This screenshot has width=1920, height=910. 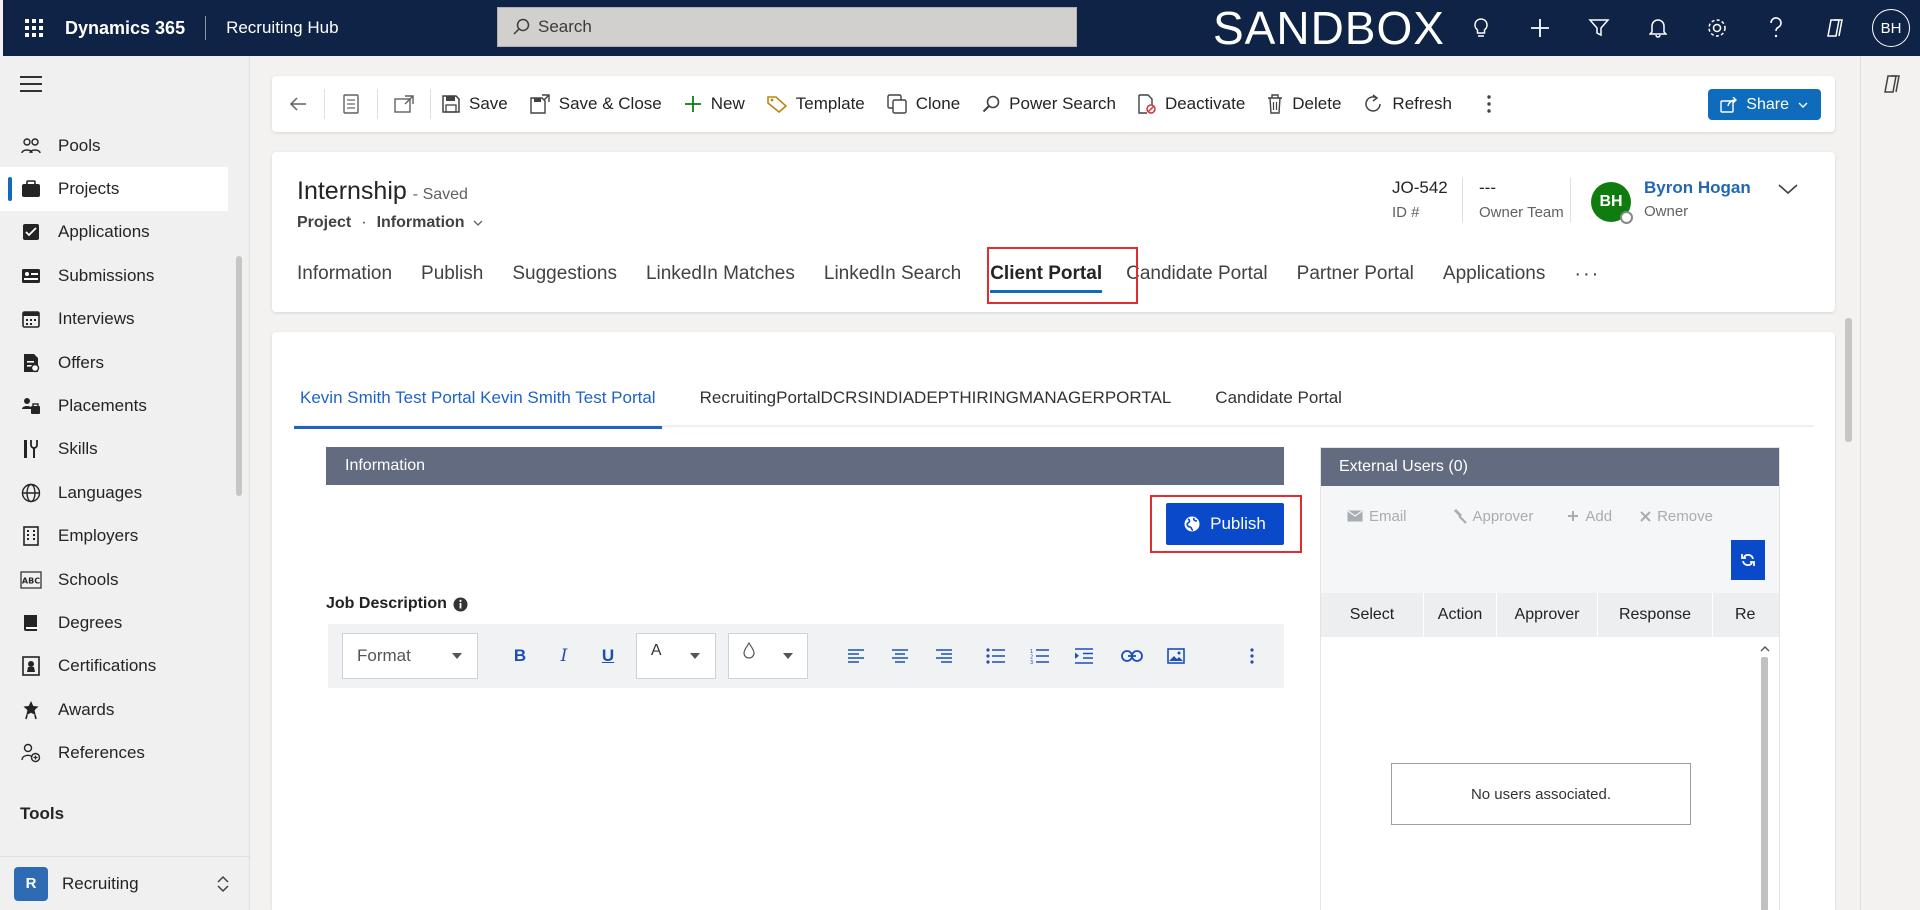 I want to click on open-in-new-window-icon, so click(x=404, y=104).